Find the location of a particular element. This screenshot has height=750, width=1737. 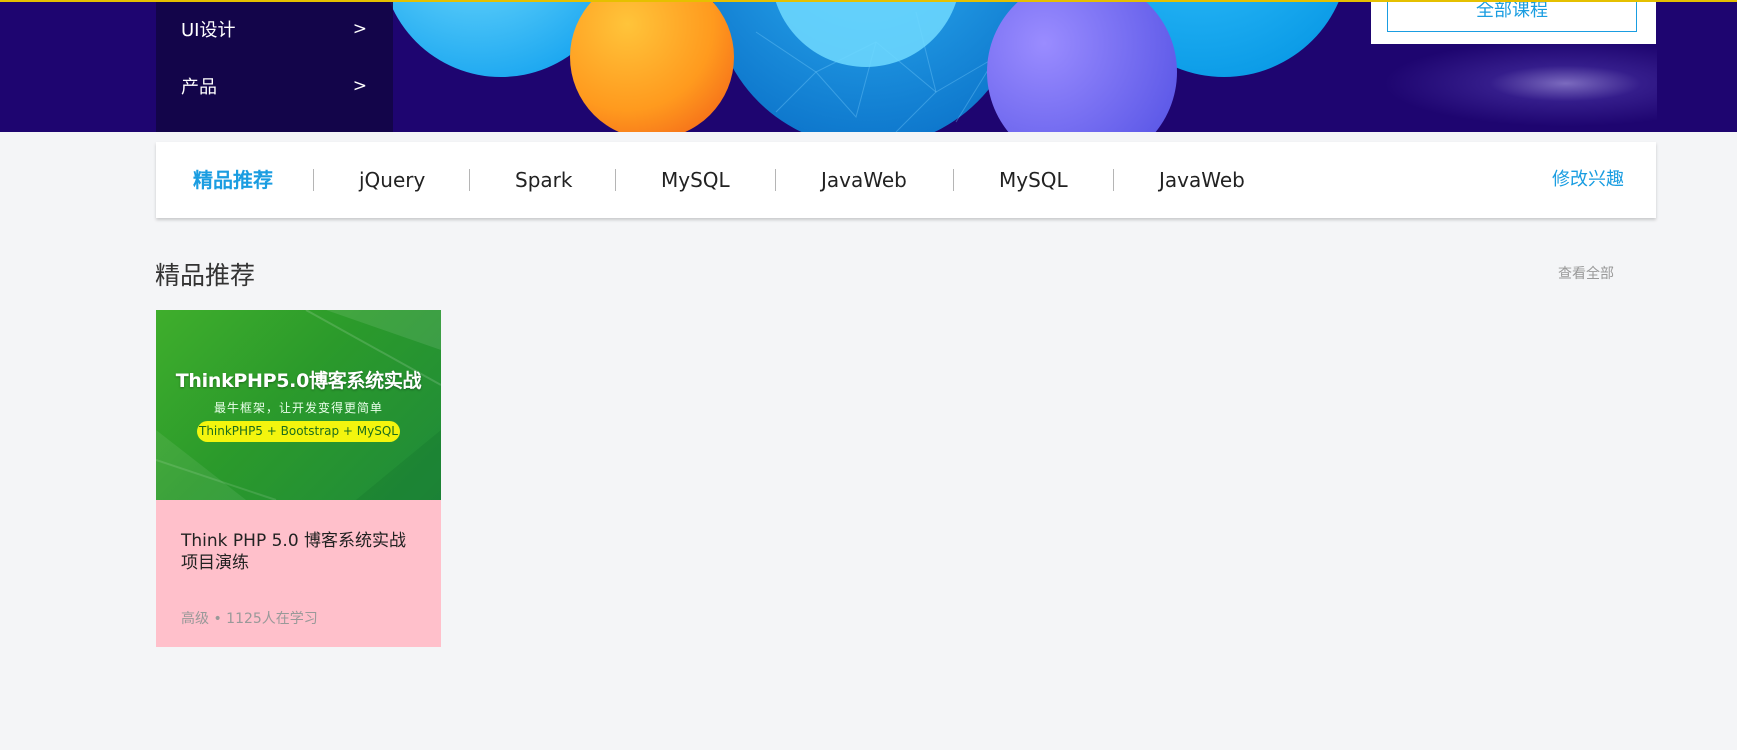

interest-tab-mysql: MySQL is located at coordinates (695, 180).